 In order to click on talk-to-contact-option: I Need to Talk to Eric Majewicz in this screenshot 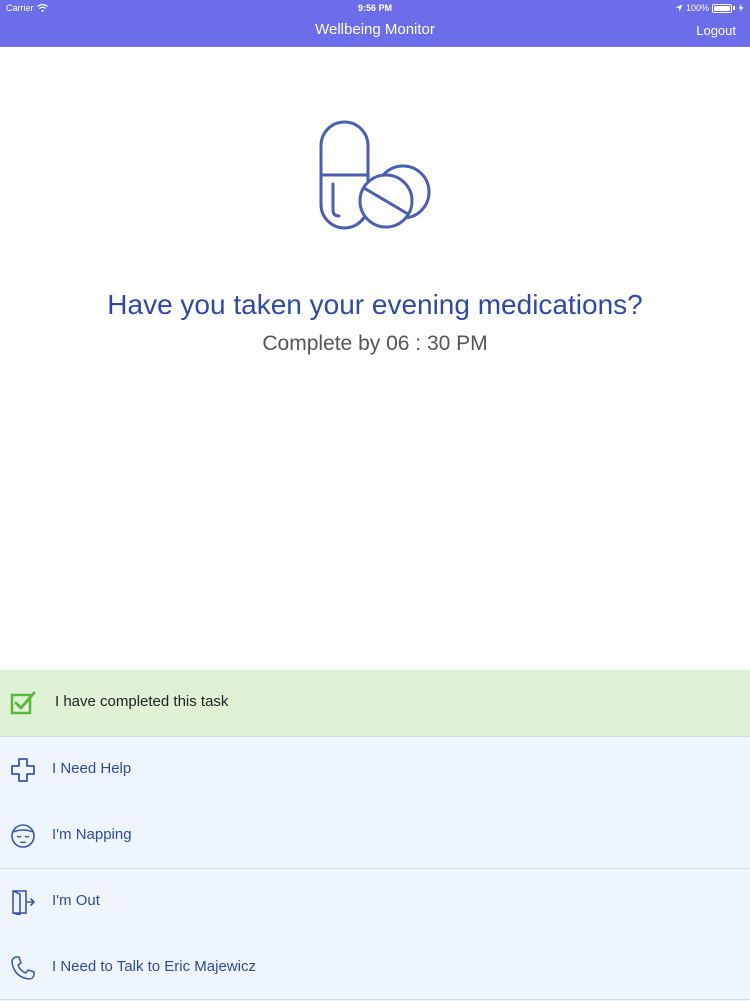, I will do `click(375, 968)`.